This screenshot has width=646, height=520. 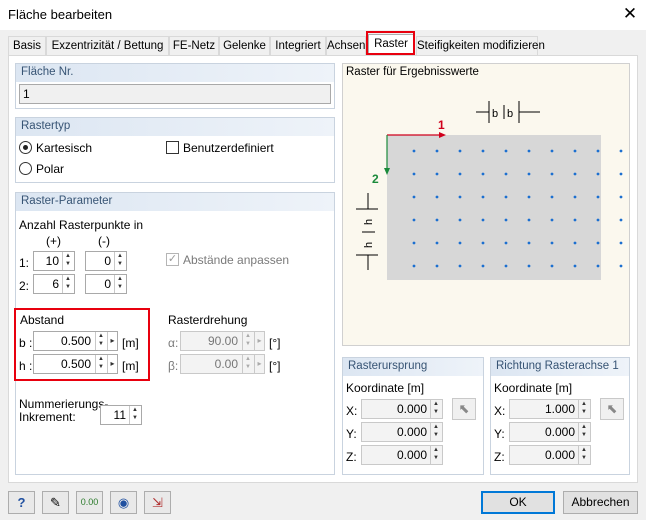 I want to click on help-icon: ?, so click(x=21, y=502).